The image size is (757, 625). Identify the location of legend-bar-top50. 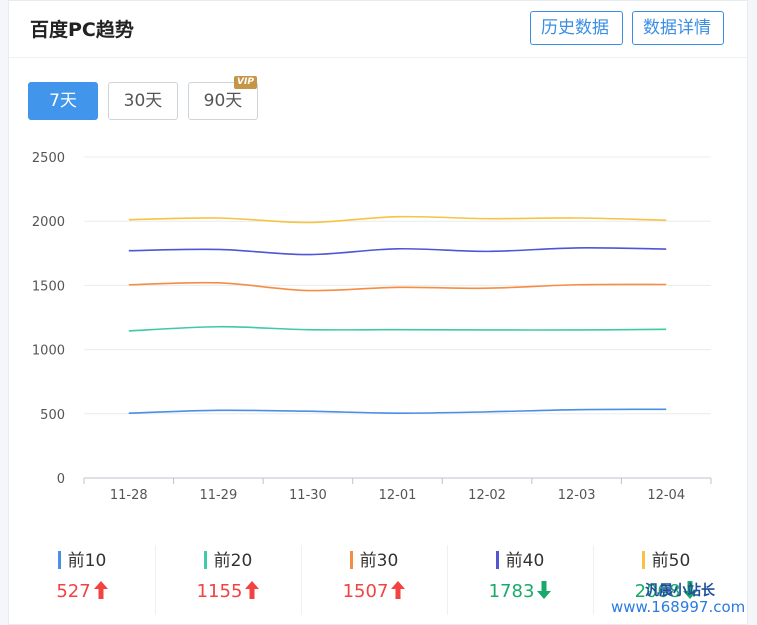
(643, 560).